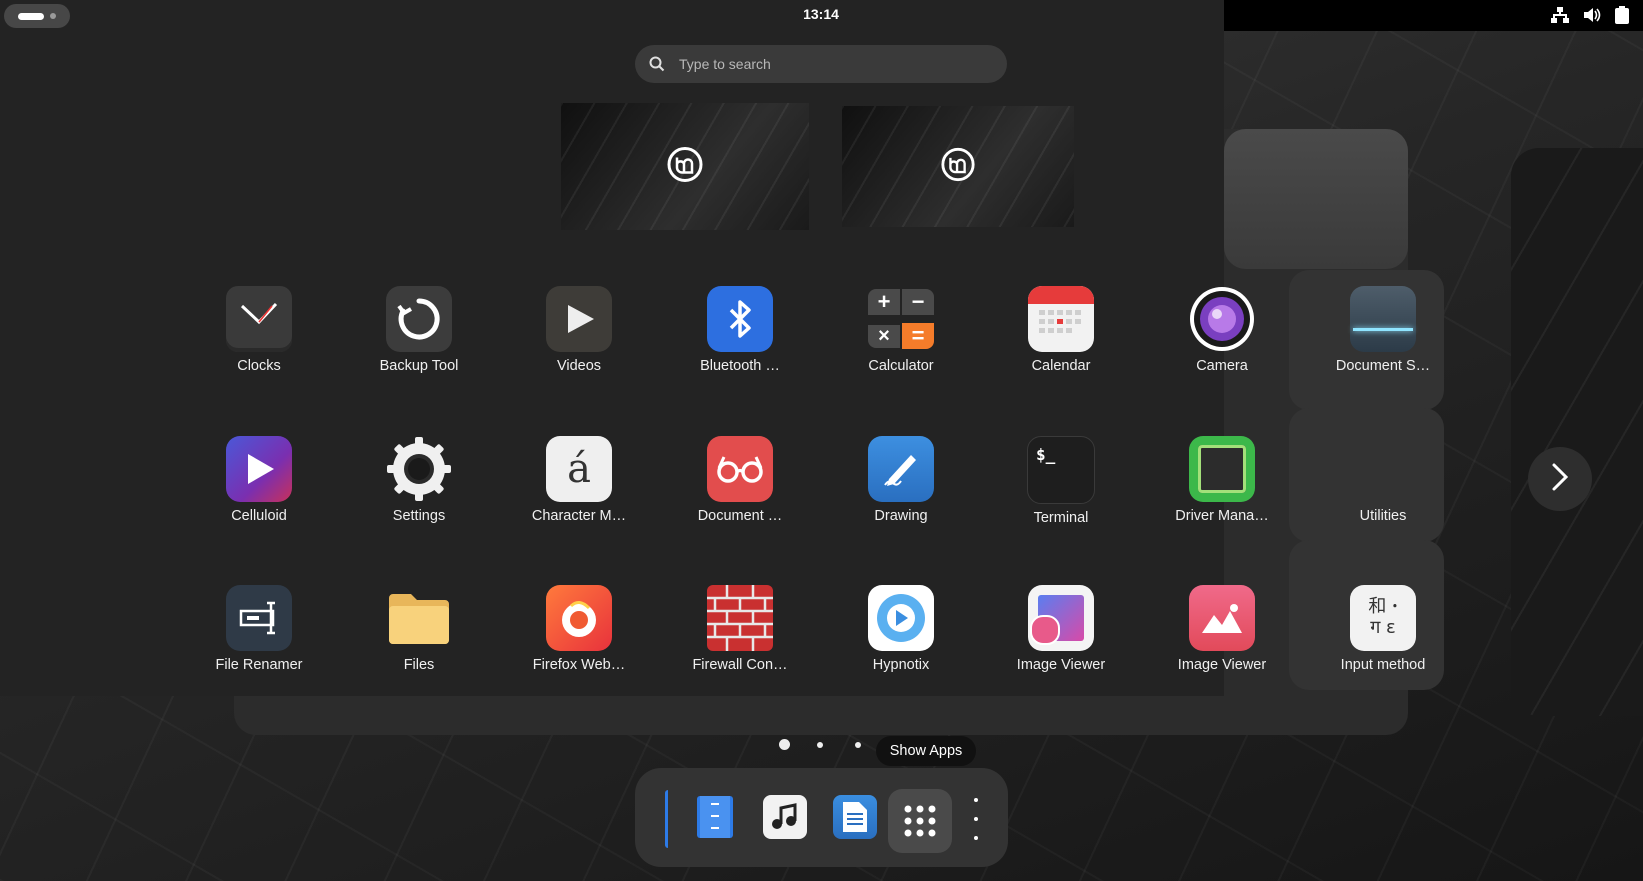  Describe the element at coordinates (1383, 516) in the screenshot. I see `app-label: Utilities` at that location.